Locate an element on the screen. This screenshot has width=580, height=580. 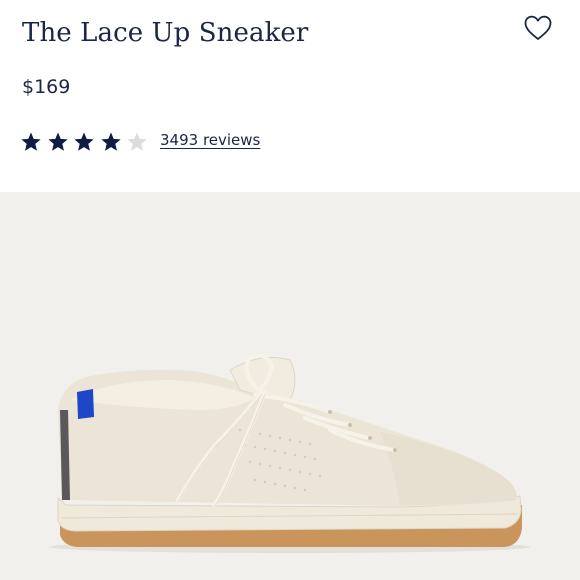
product-title: The Lace Up Sneaker is located at coordinates (165, 33).